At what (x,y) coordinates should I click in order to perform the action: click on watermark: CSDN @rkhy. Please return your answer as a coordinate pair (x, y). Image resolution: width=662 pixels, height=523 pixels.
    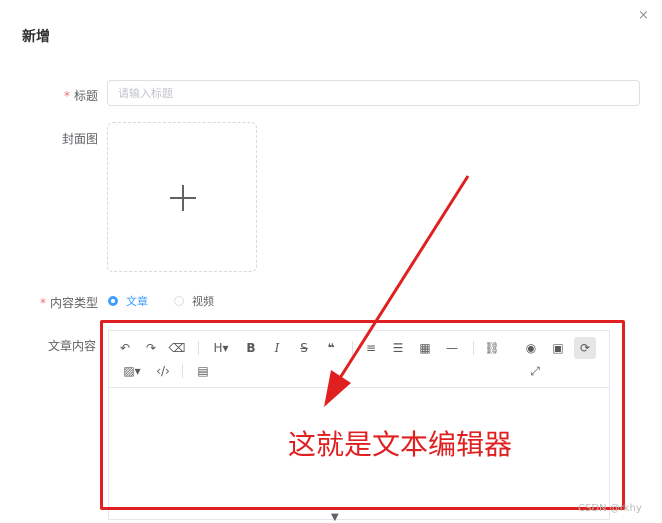
    Looking at the image, I should click on (610, 508).